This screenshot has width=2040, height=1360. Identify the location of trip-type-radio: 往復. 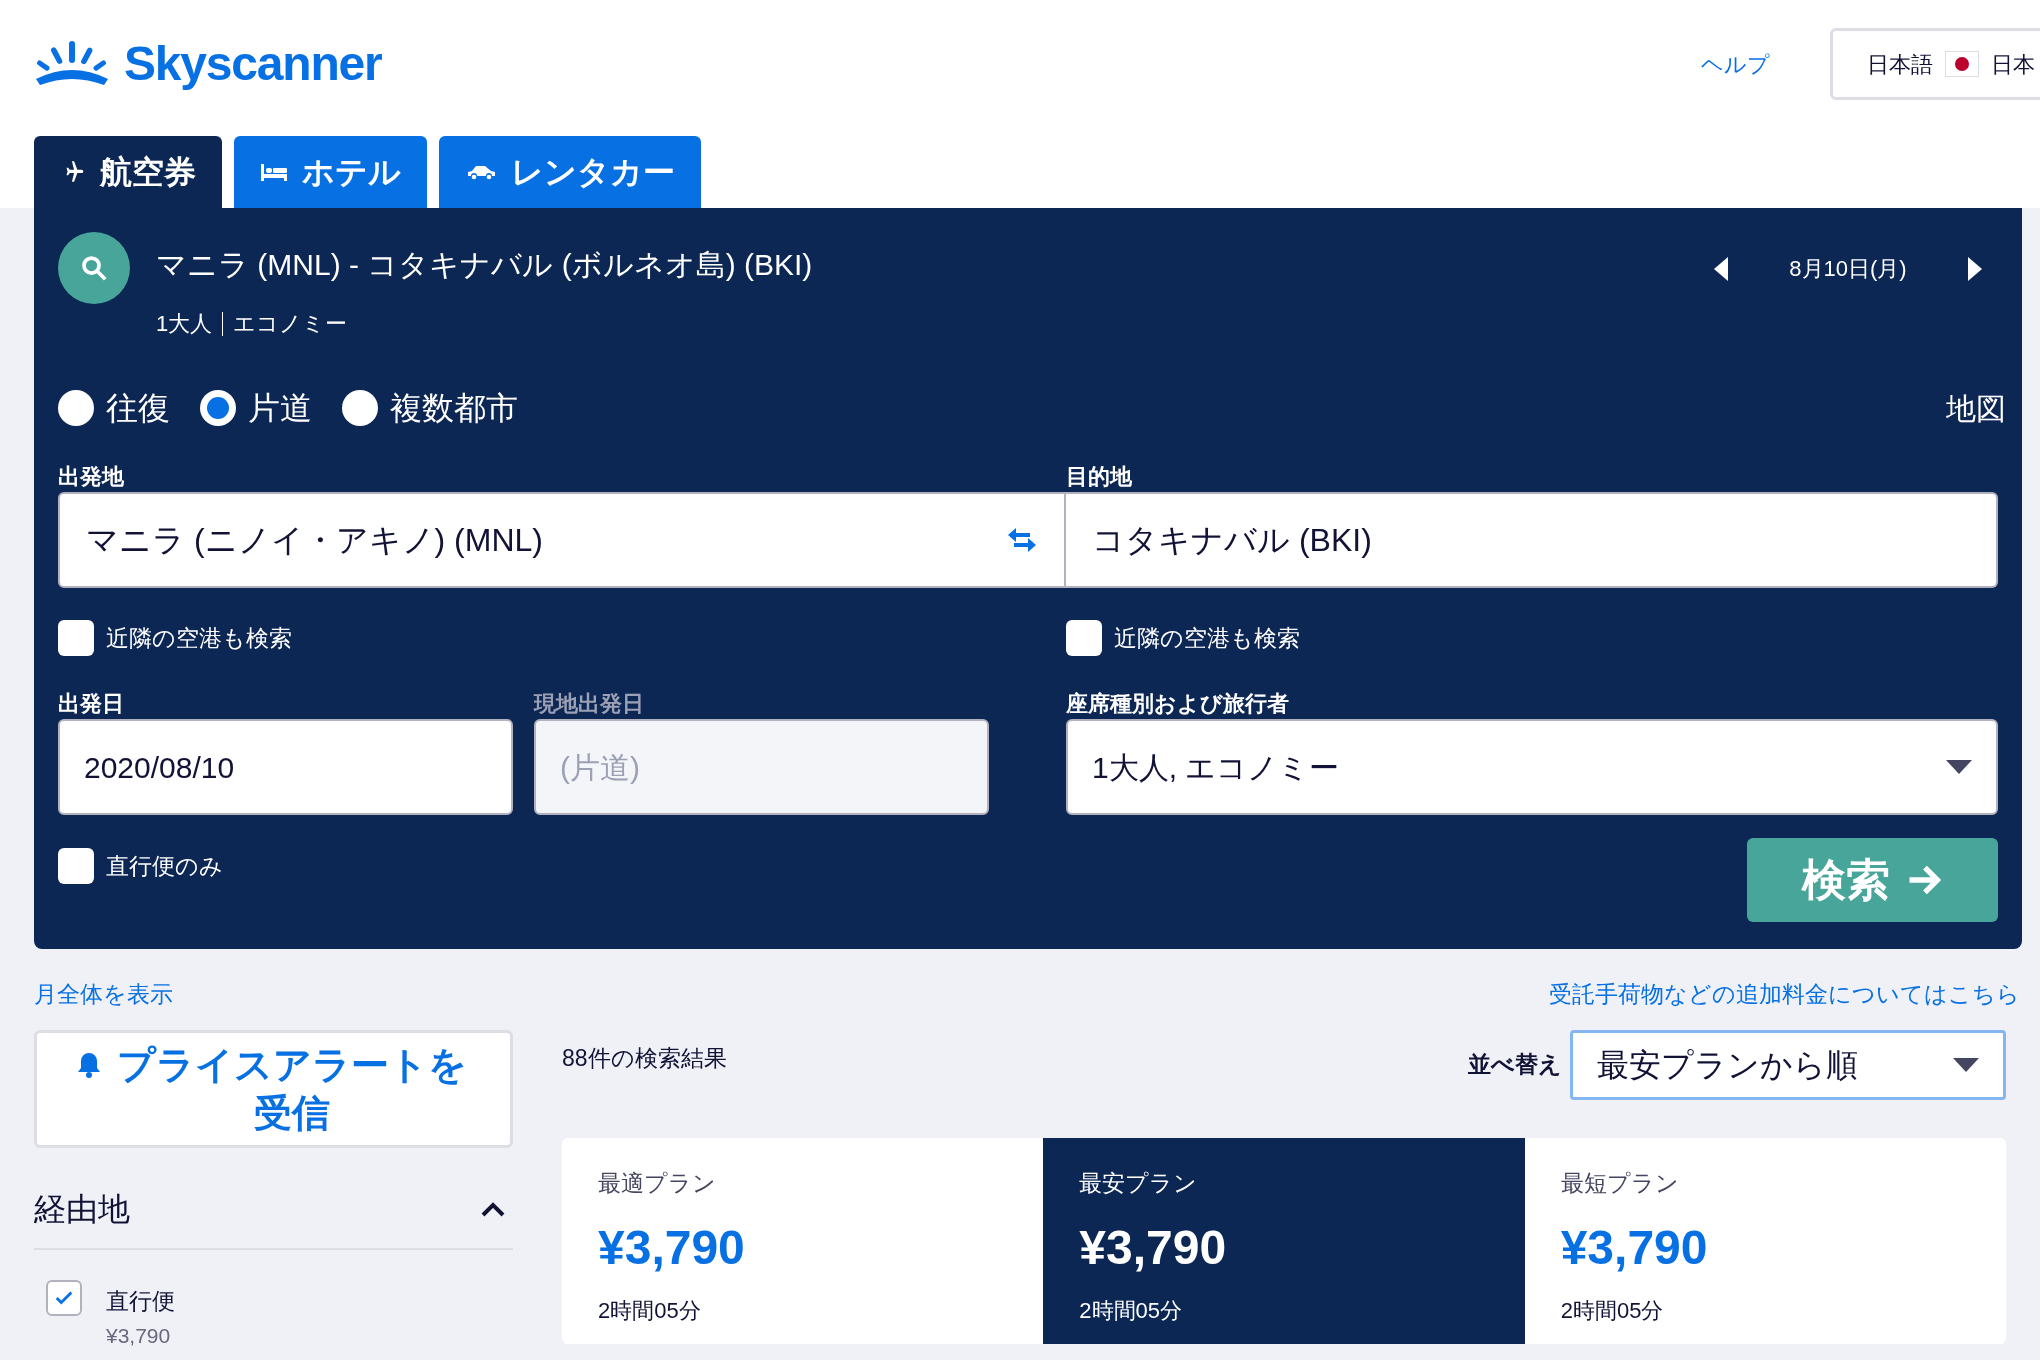
(114, 408).